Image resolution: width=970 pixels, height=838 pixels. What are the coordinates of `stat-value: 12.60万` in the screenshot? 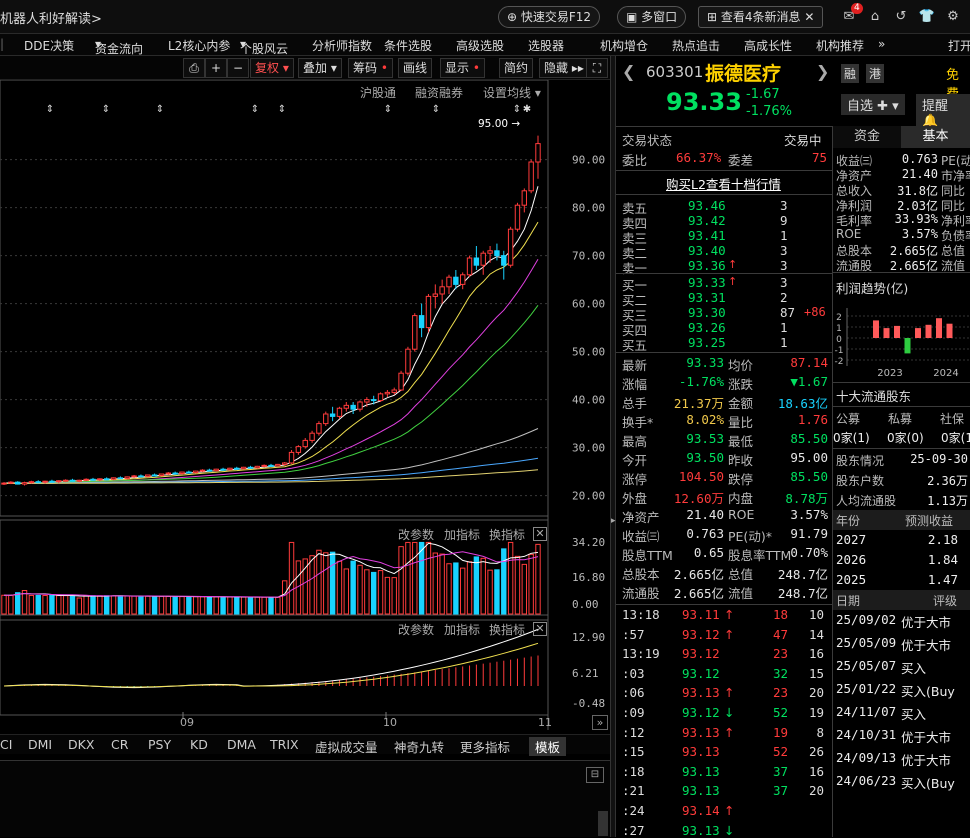 It's located at (698, 498).